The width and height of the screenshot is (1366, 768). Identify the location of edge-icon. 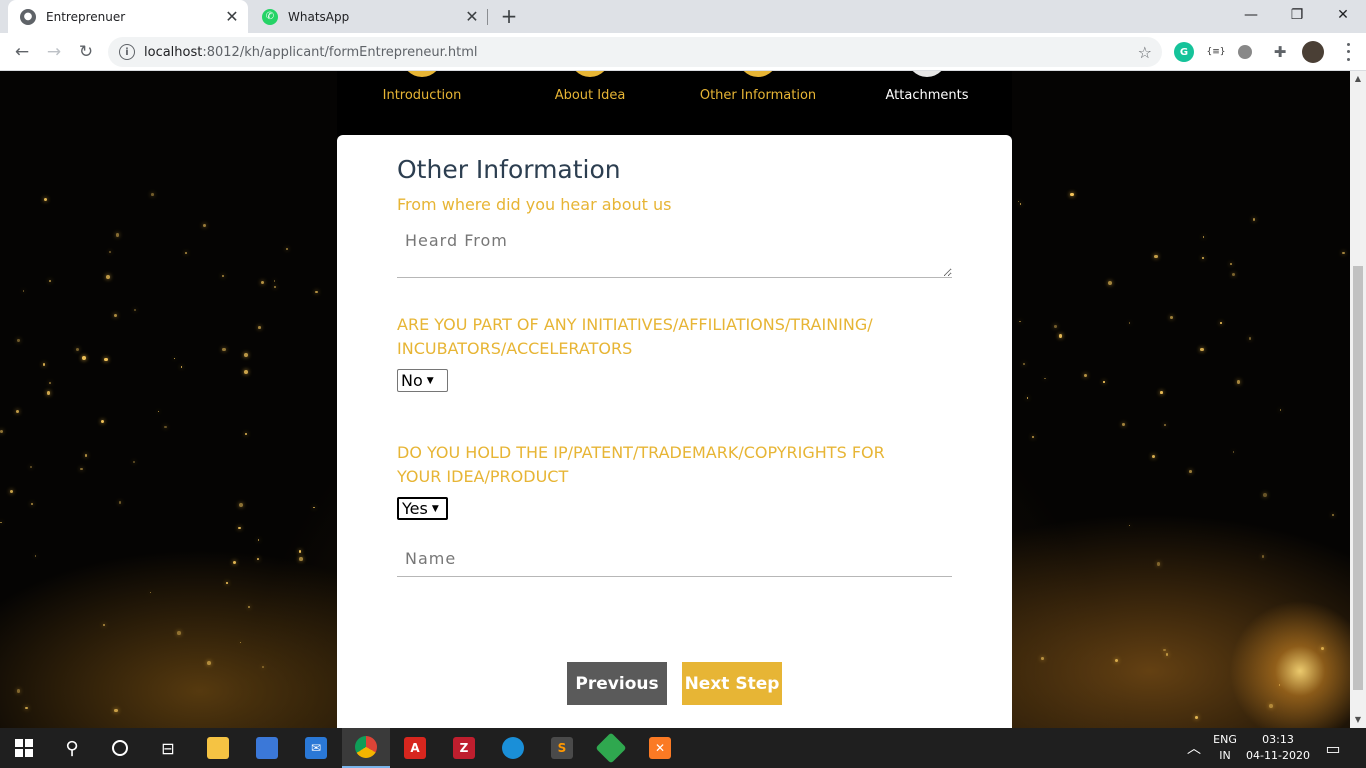
(513, 748).